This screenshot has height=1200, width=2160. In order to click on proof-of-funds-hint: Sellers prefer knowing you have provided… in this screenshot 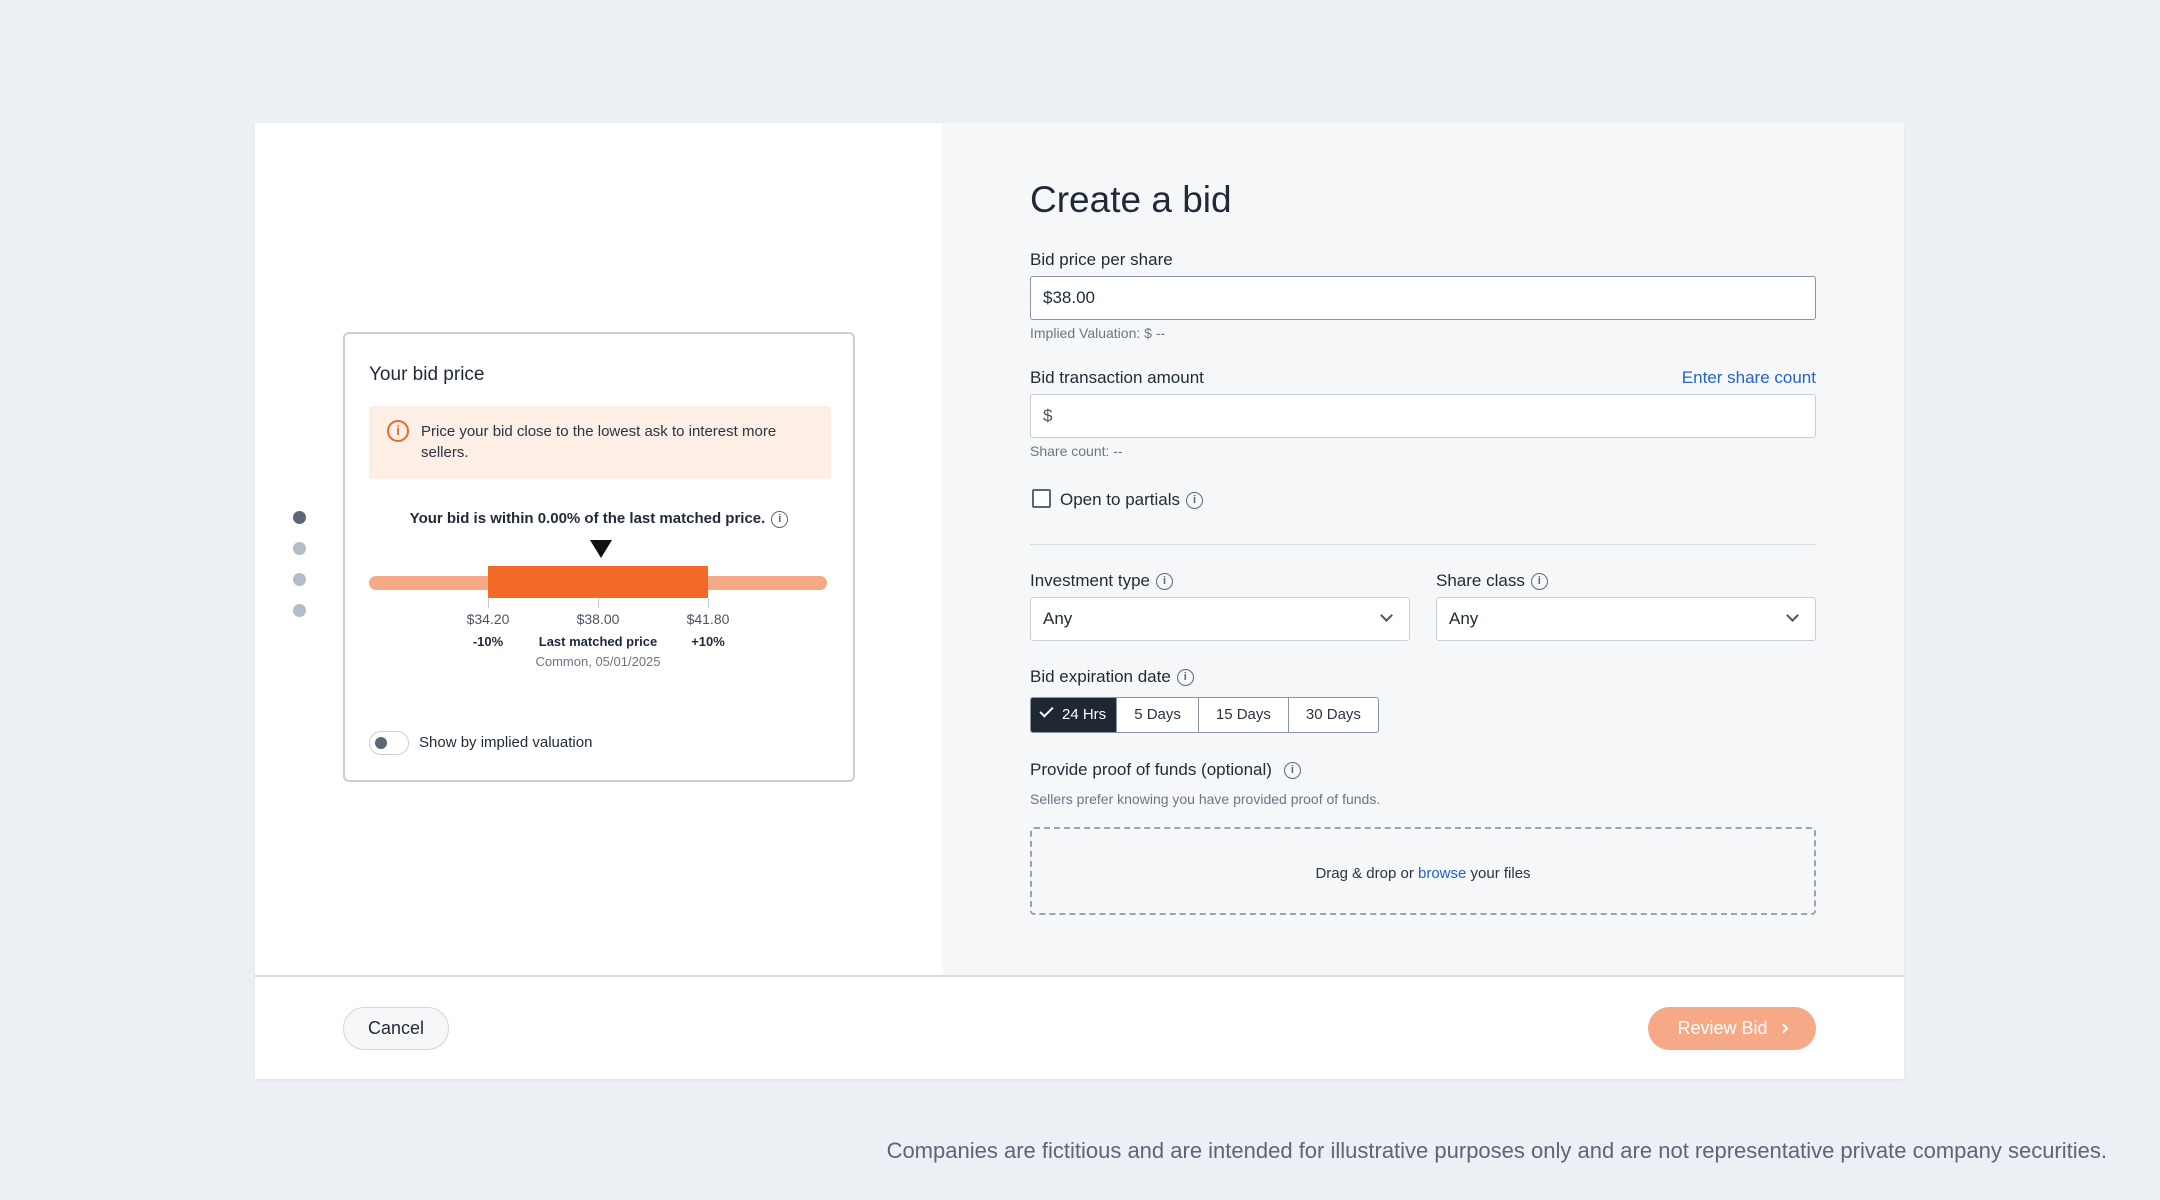, I will do `click(1205, 799)`.